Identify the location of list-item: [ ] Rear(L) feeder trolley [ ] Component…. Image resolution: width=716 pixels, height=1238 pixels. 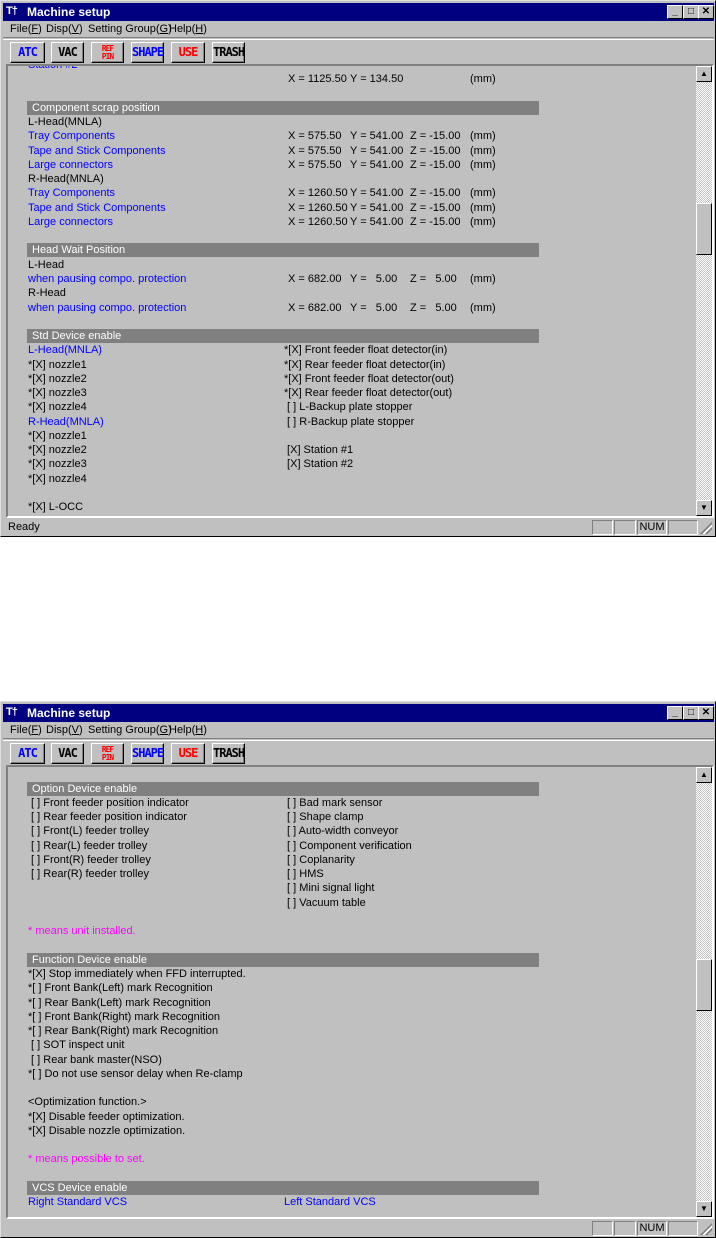
(352, 846).